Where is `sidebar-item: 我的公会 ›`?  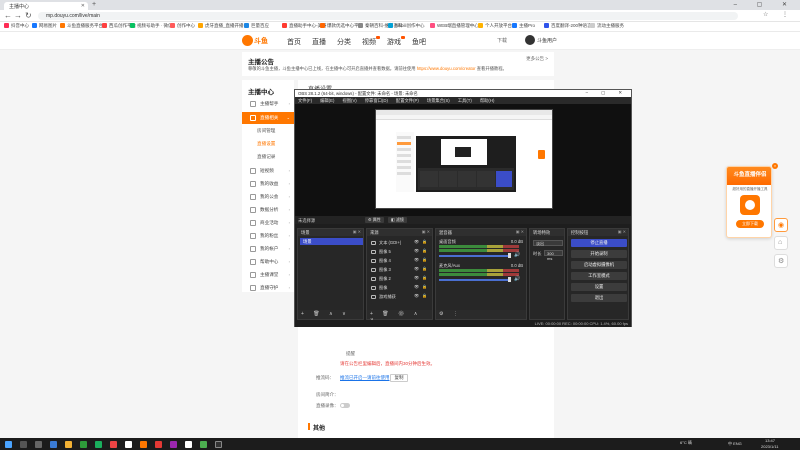
sidebar-item: 我的公会 › is located at coordinates (268, 197).